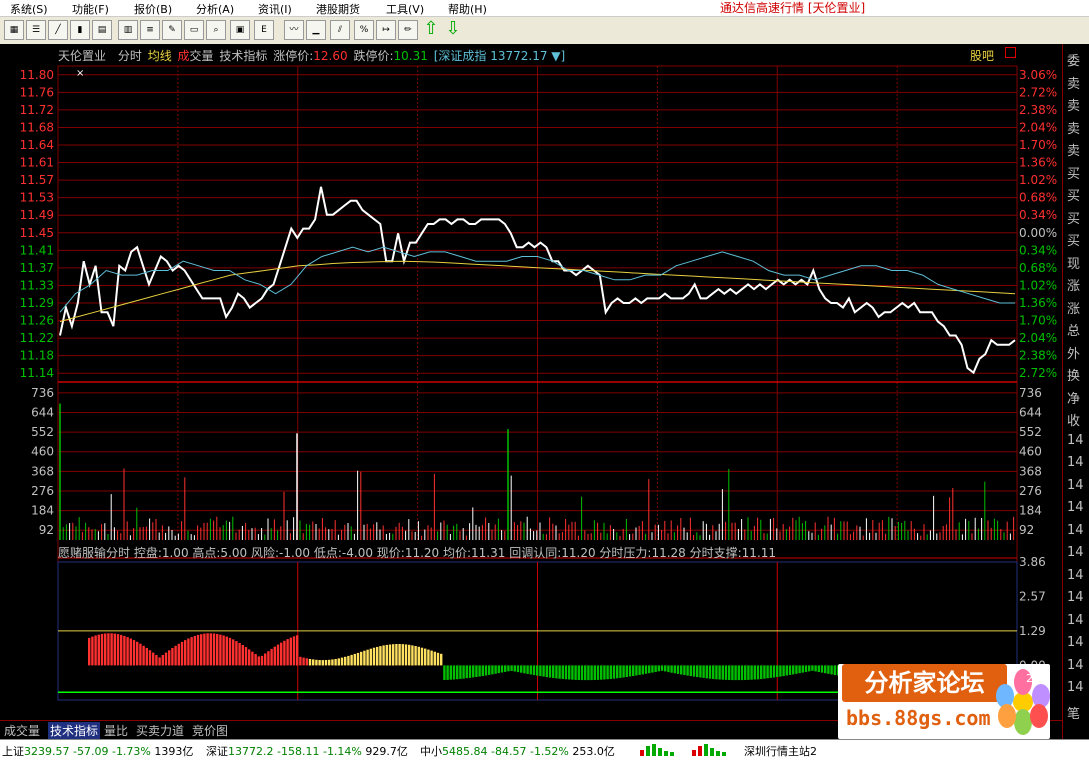 The width and height of the screenshot is (1089, 770). Describe the element at coordinates (364, 30) in the screenshot. I see `percent-icon: %` at that location.